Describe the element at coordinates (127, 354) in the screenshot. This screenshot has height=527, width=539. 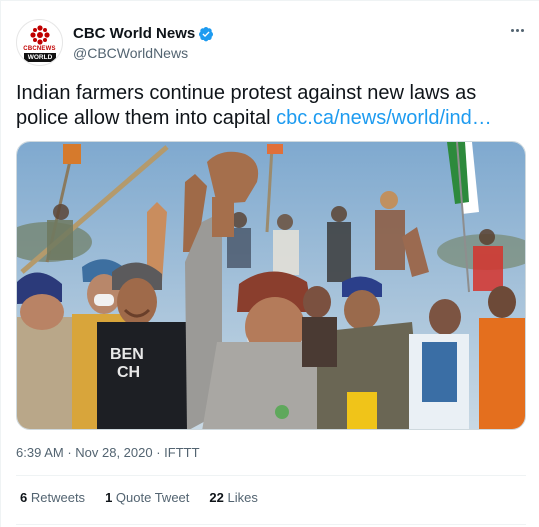
I see `shirt-print: BEN` at that location.